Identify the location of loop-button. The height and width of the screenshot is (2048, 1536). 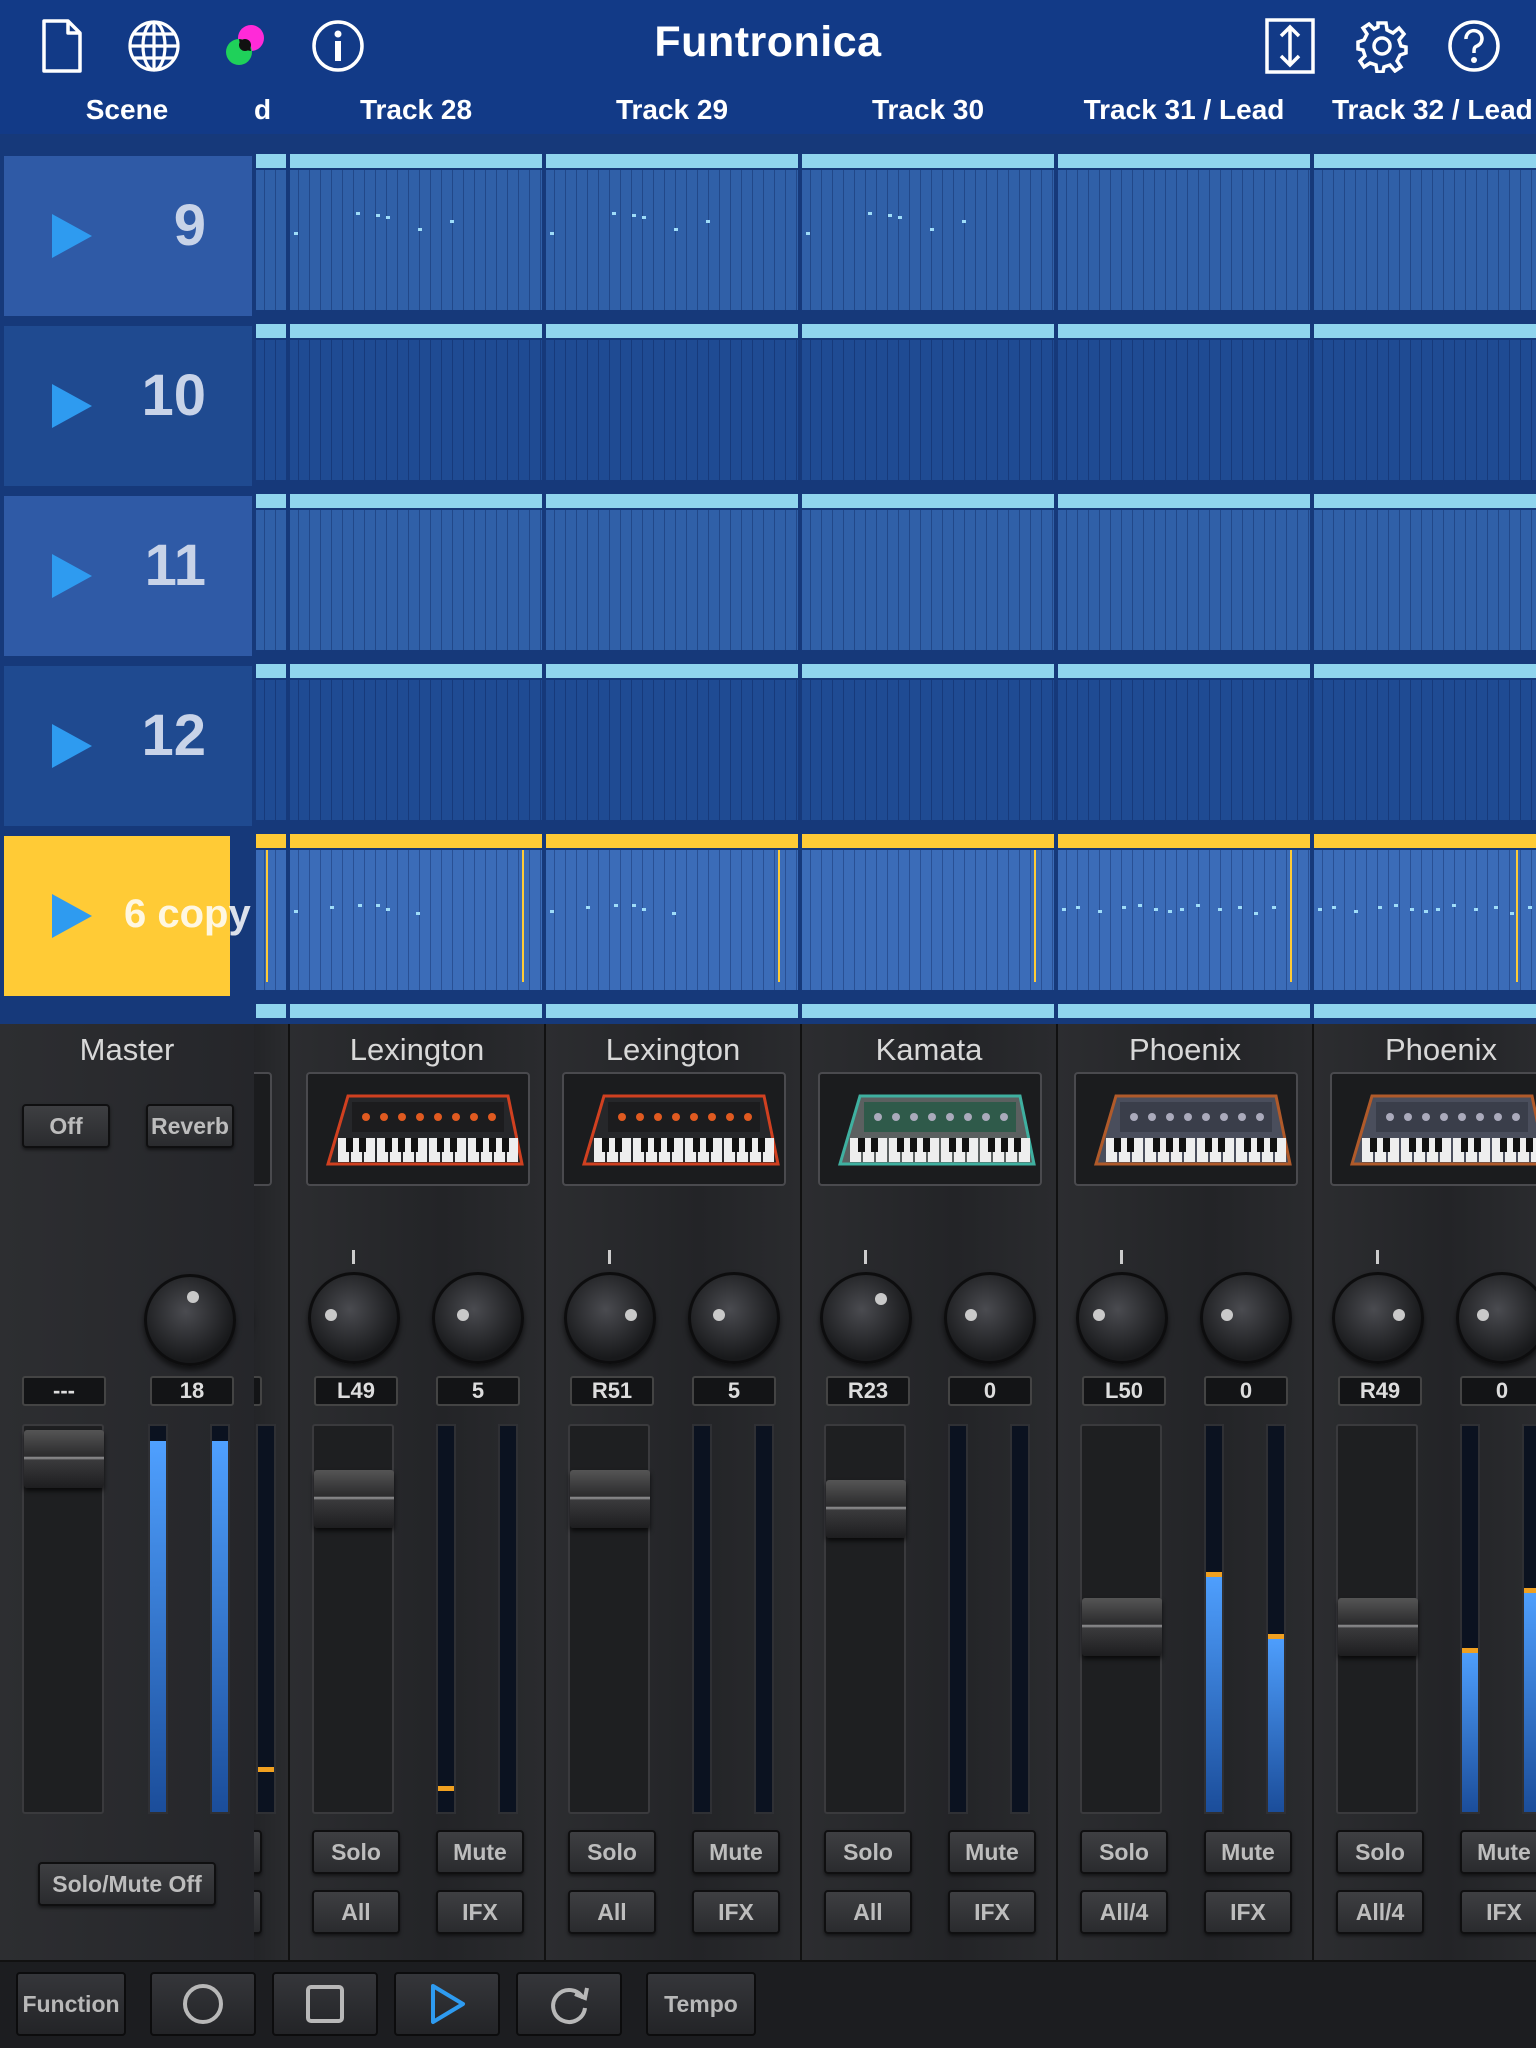
(569, 2004).